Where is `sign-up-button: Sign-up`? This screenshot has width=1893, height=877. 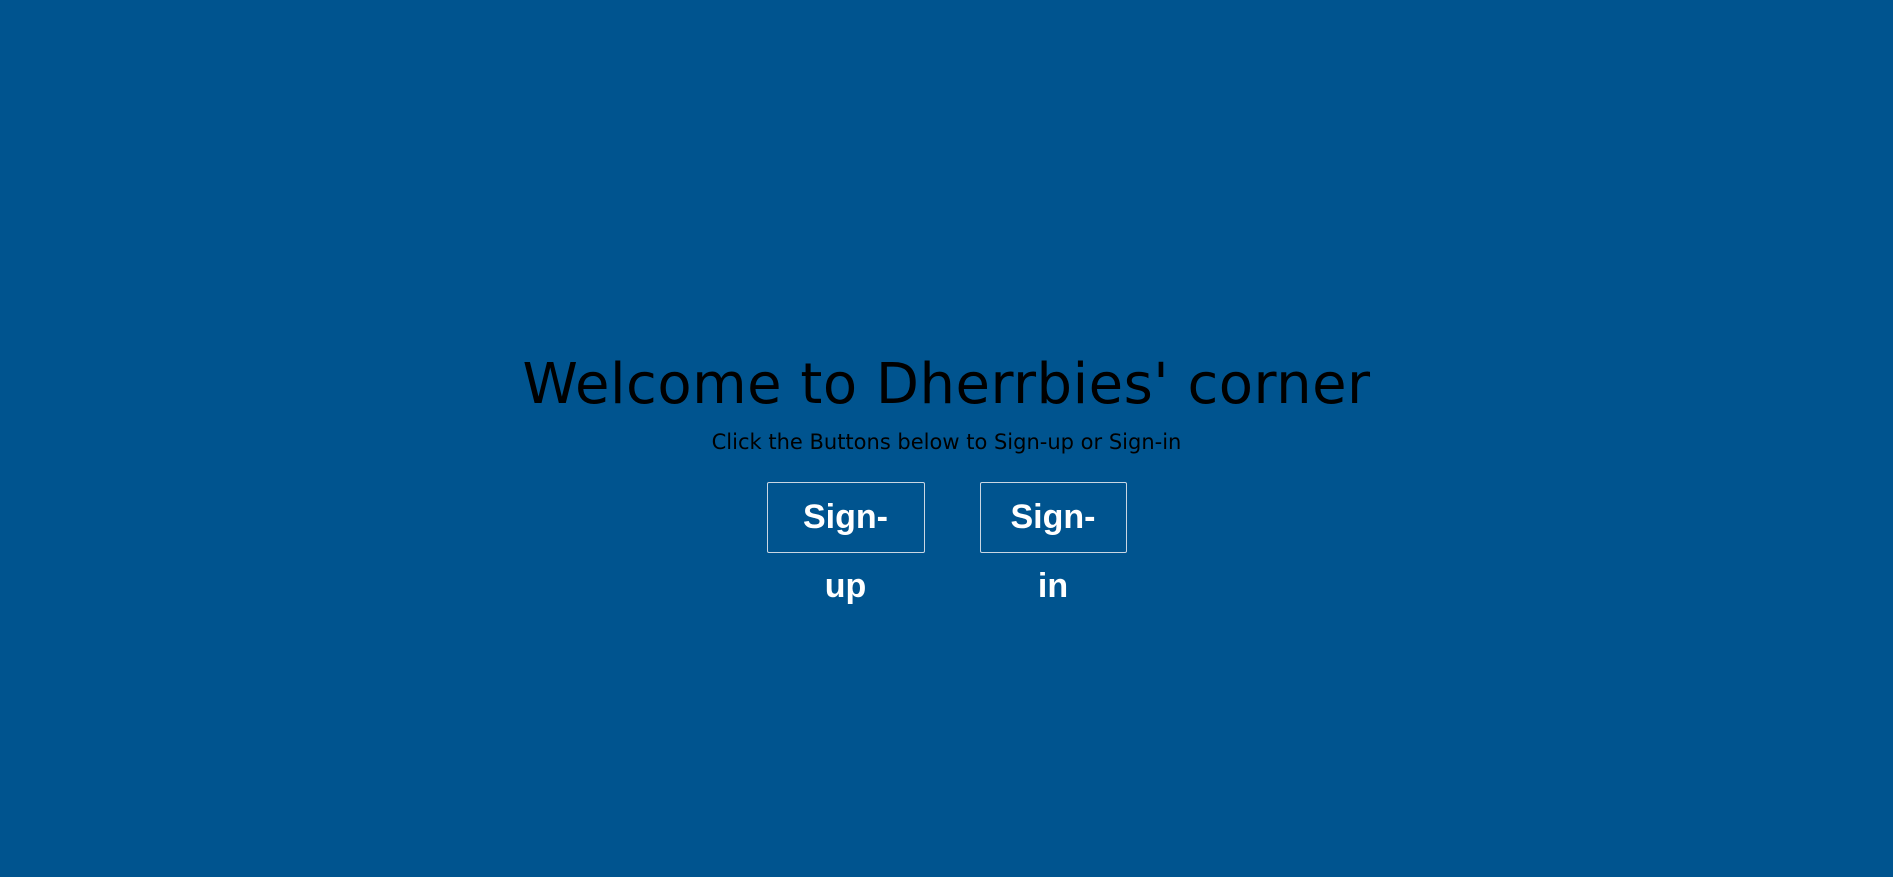
sign-up-button: Sign-up is located at coordinates (845, 543).